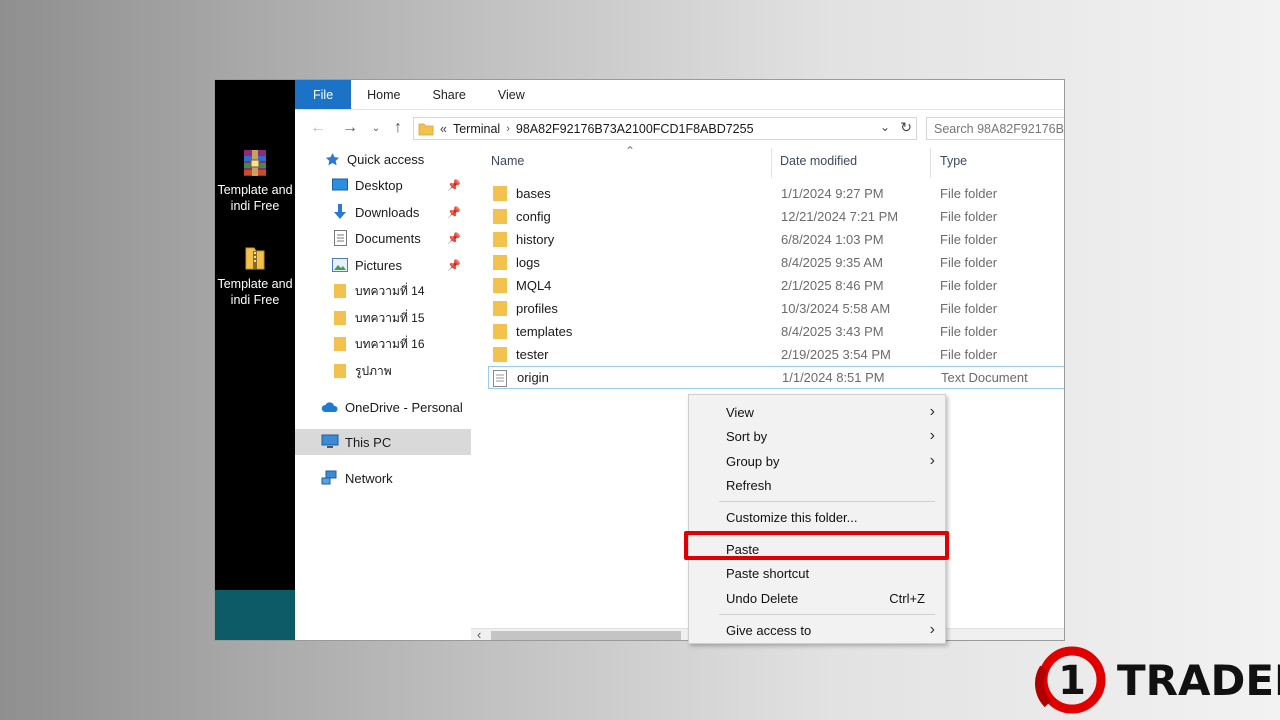  Describe the element at coordinates (907, 598) in the screenshot. I see `menu-item-shortcut: Ctrl+Z` at that location.